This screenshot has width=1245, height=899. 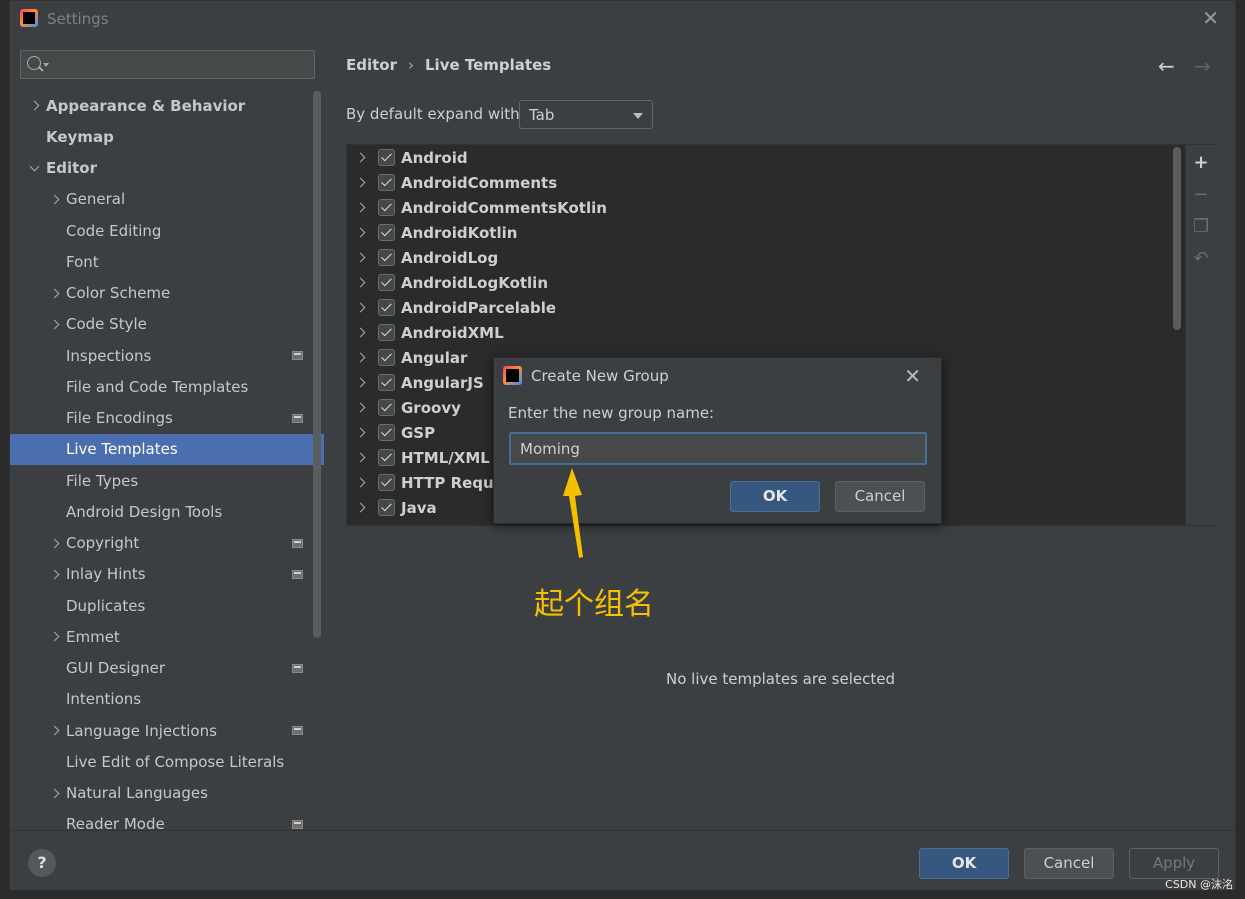 What do you see at coordinates (103, 543) in the screenshot?
I see `sidebar-item-label: Copyright` at bounding box center [103, 543].